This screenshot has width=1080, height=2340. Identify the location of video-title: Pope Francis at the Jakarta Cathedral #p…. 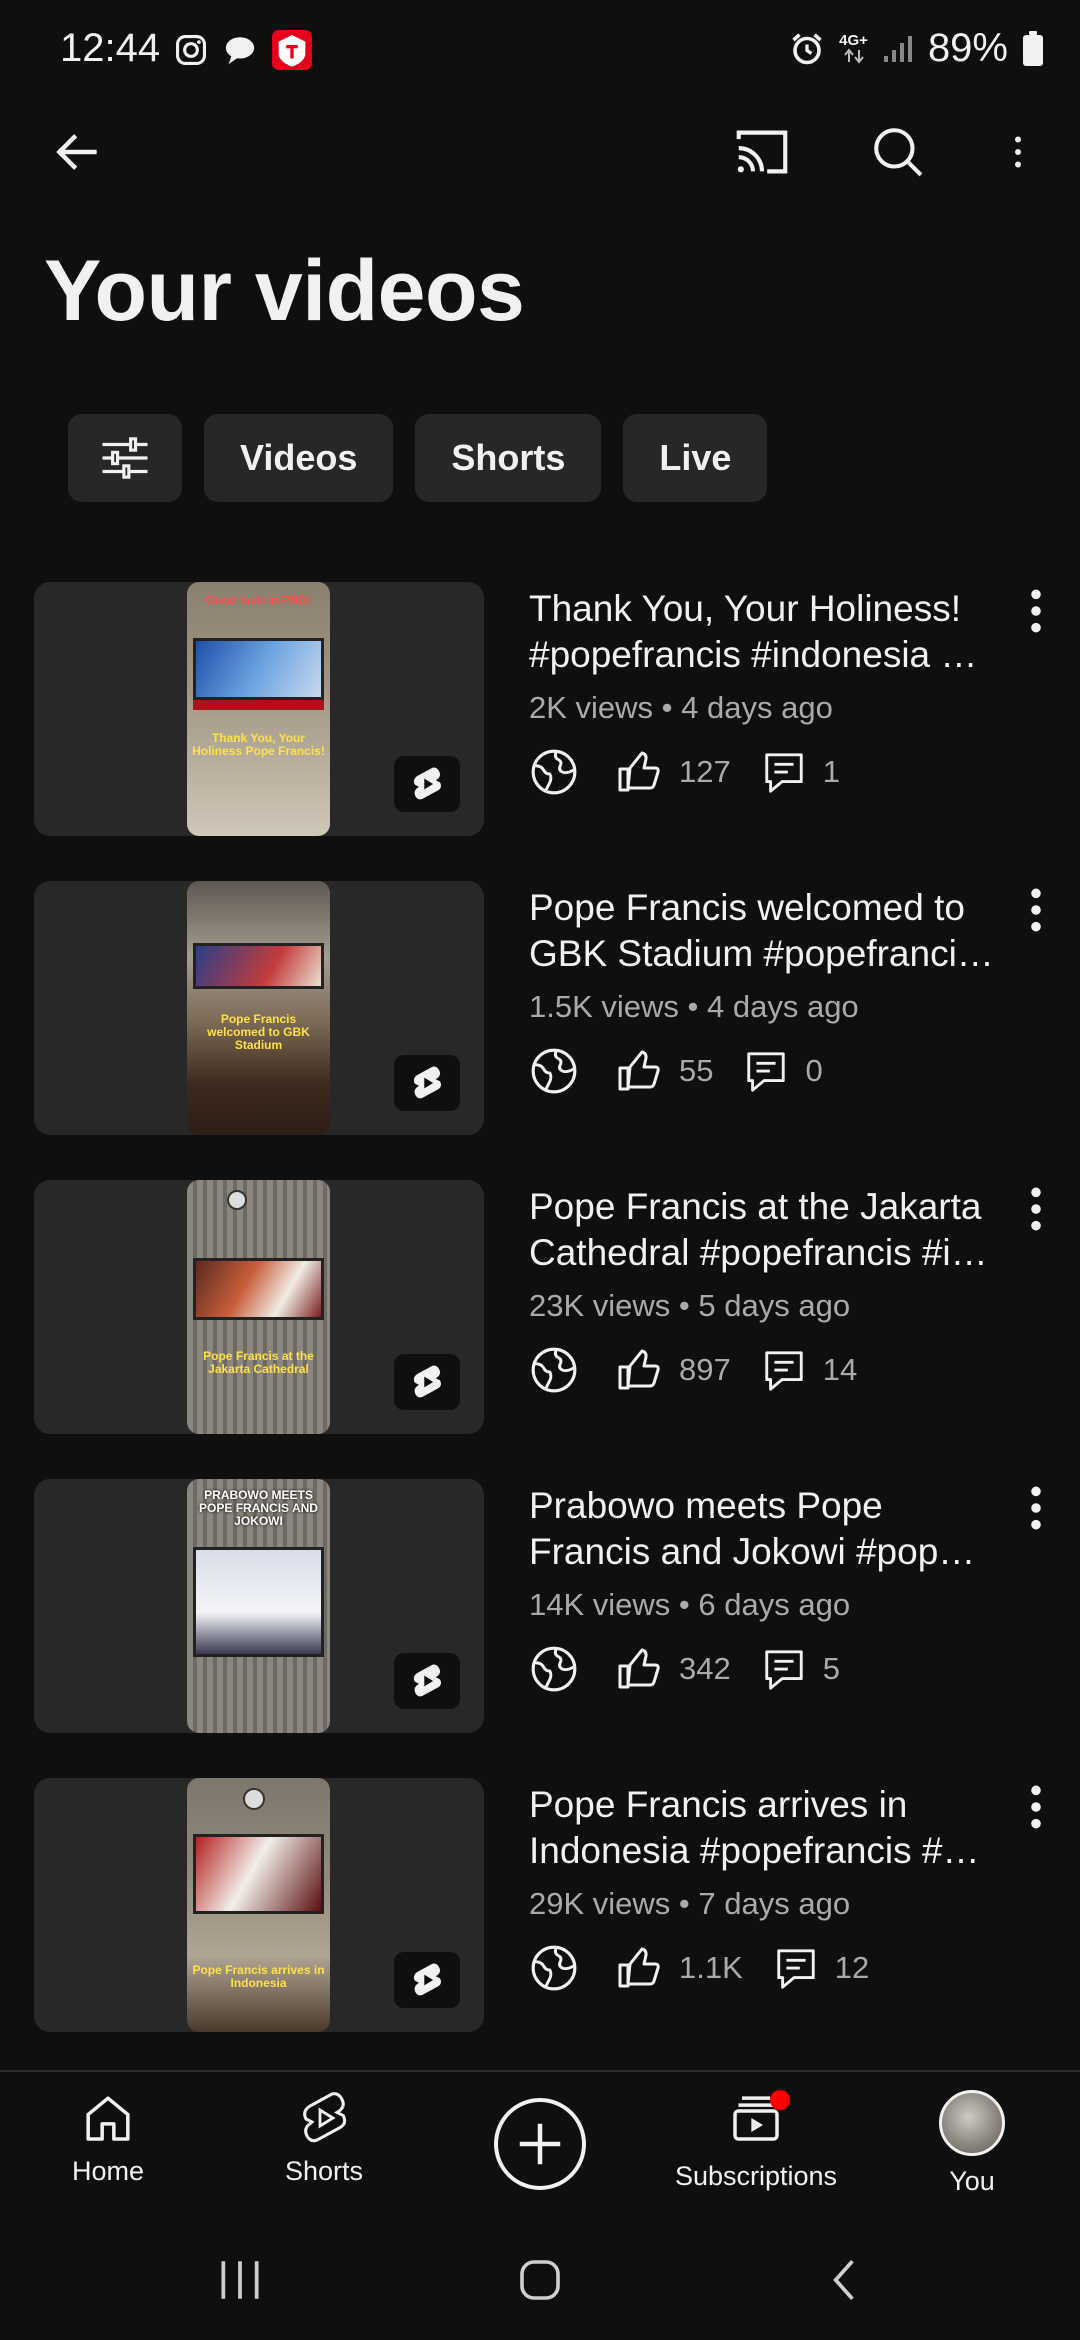
(769, 1230).